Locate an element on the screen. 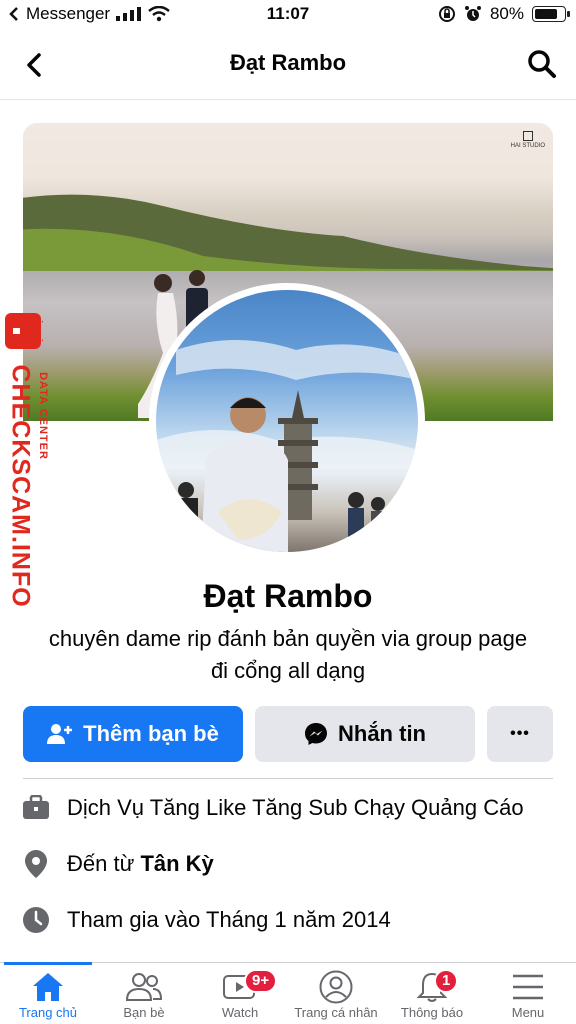 The width and height of the screenshot is (576, 1024). rotation-lock-icon is located at coordinates (446, 14).